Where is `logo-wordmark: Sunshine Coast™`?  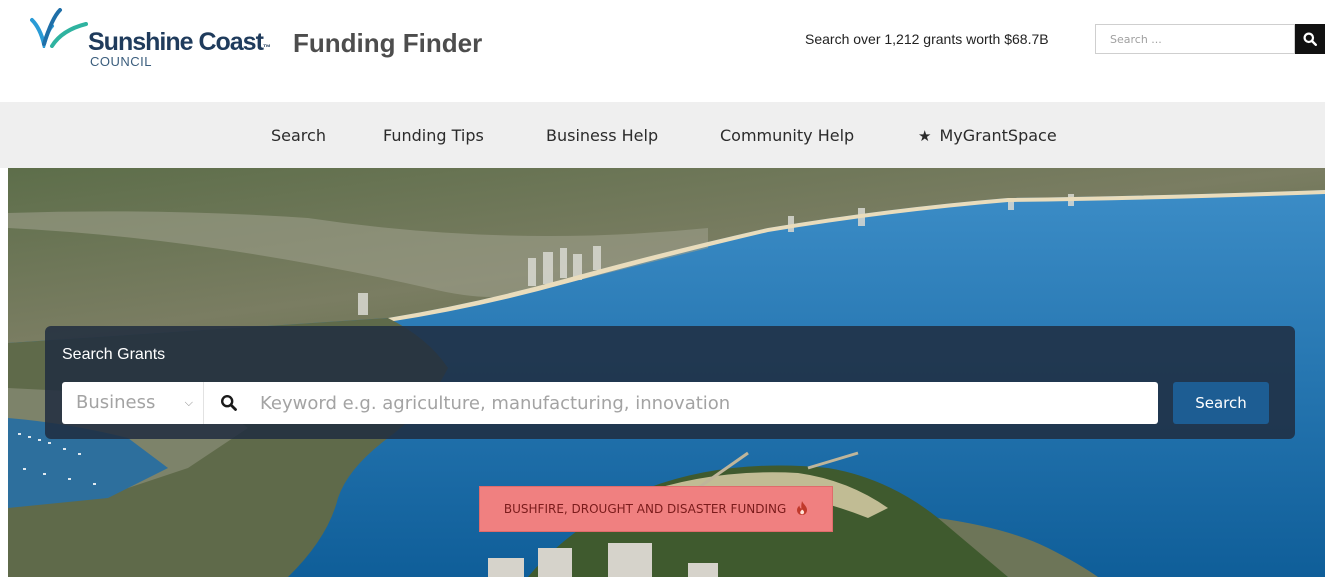
logo-wordmark: Sunshine Coast™ is located at coordinates (179, 42).